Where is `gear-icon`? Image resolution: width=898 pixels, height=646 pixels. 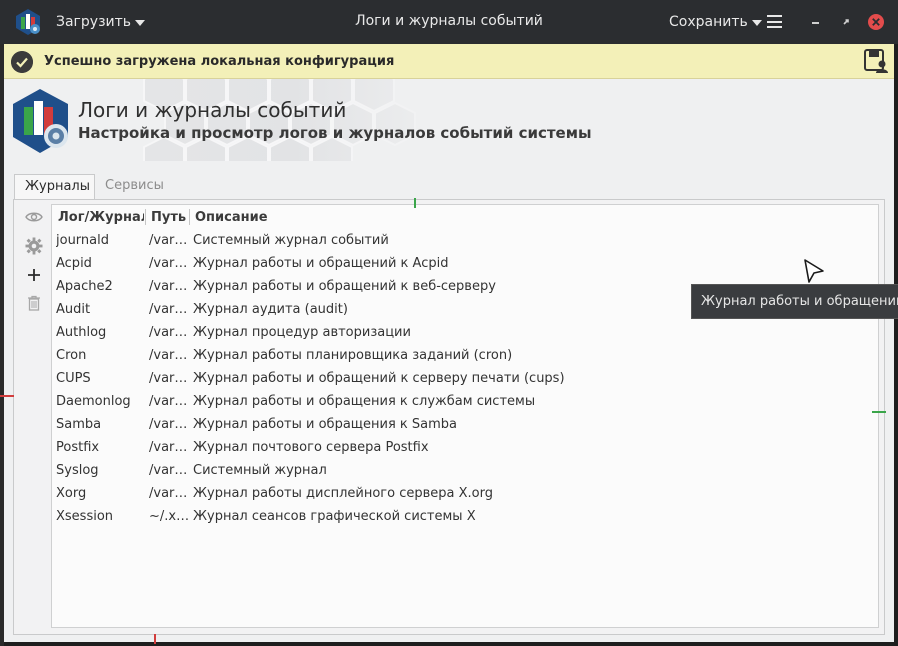
gear-icon is located at coordinates (34, 246).